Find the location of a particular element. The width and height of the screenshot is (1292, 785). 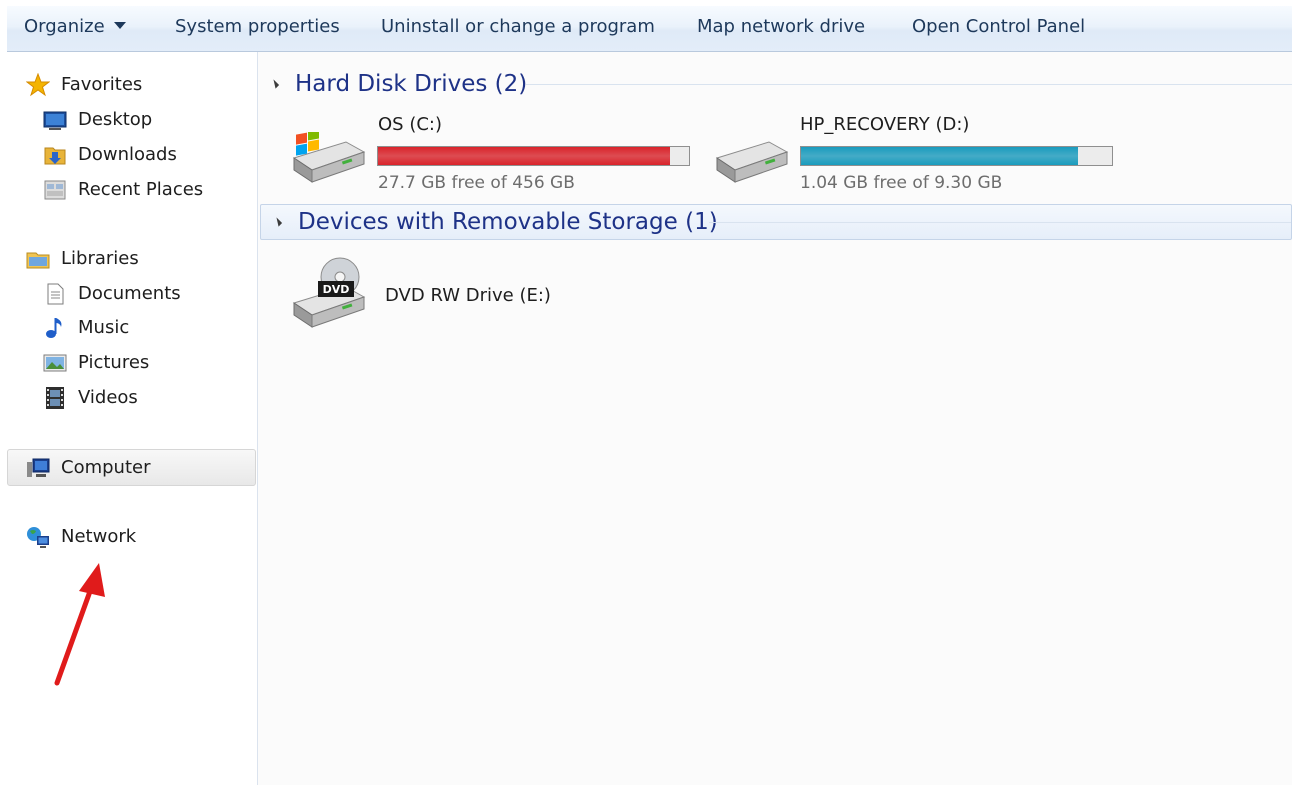

music-icon is located at coordinates (54, 328).